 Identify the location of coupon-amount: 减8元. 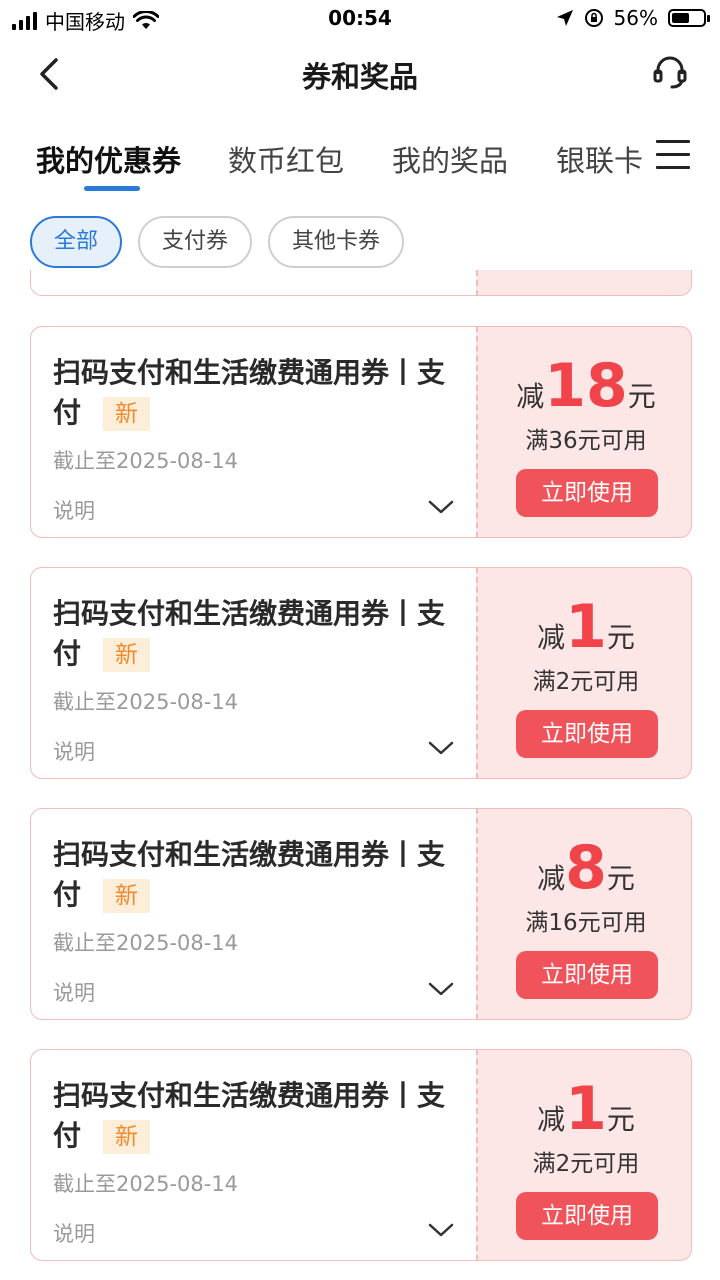
(586, 868).